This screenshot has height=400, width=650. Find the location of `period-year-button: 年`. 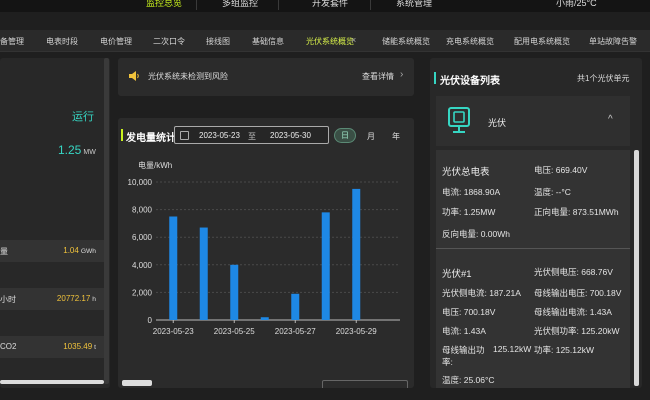

period-year-button: 年 is located at coordinates (396, 136).